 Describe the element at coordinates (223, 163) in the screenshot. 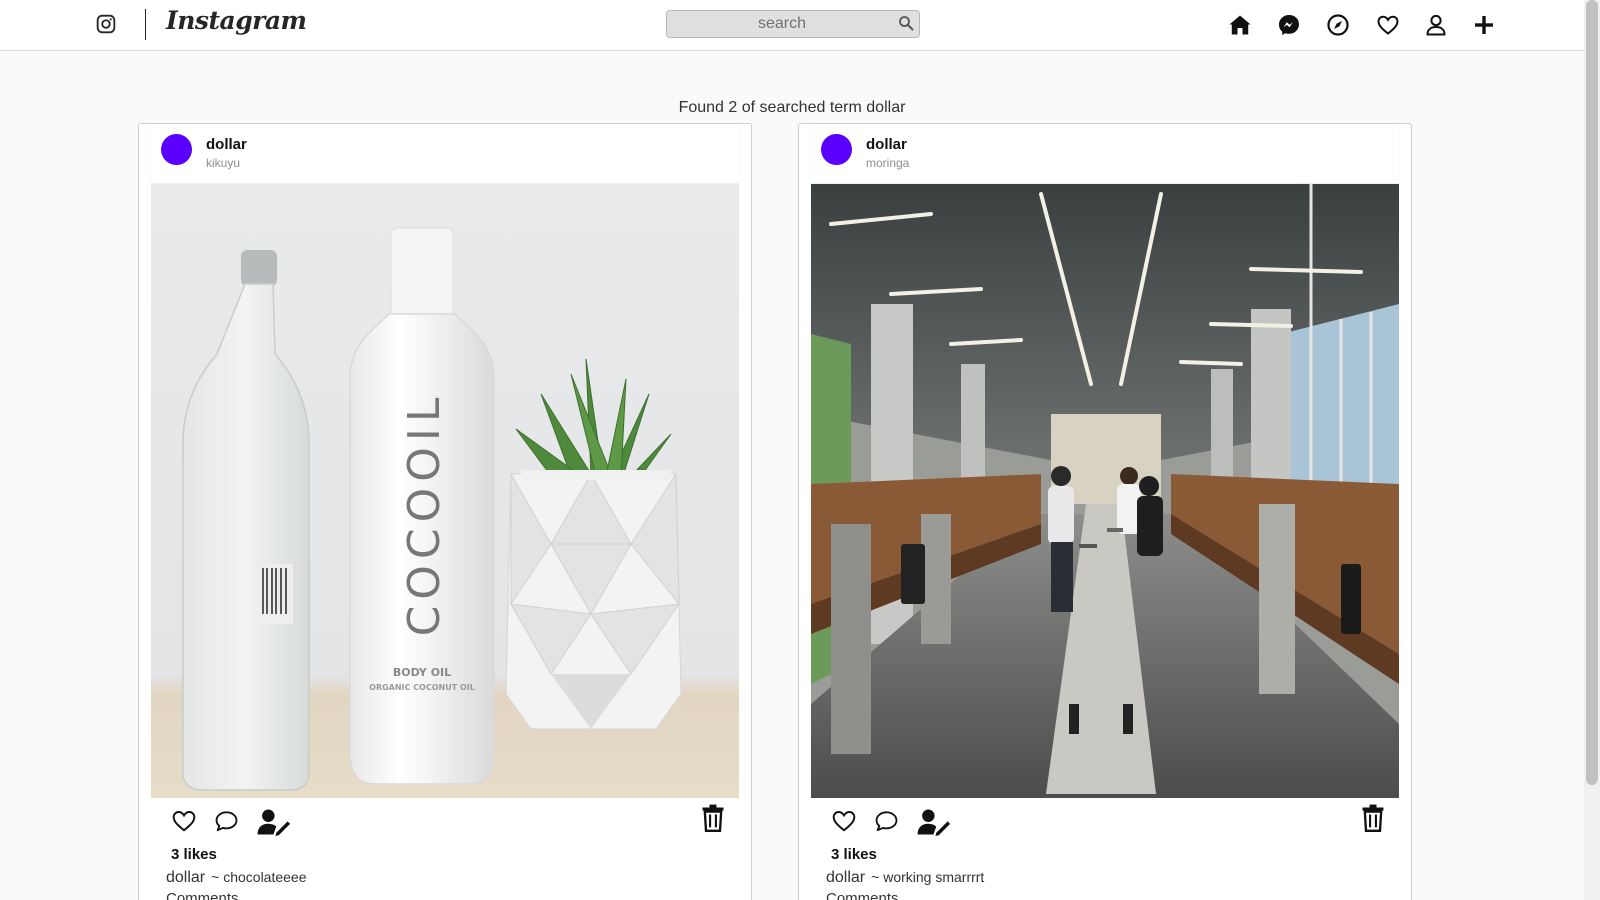

I see `post-location: kikuyu` at that location.